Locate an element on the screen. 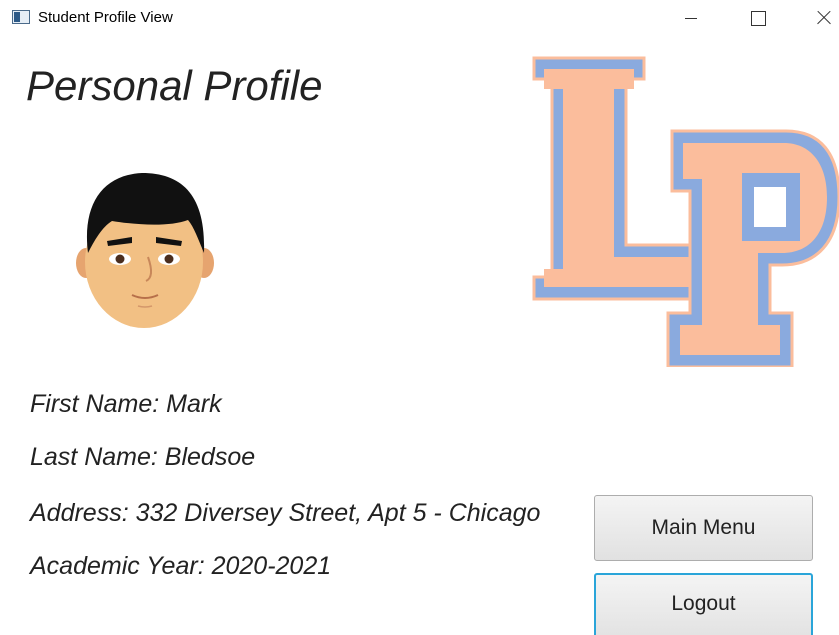 This screenshot has height=635, width=839. academic-year-label: Academic Year: 2020-2021 is located at coordinates (181, 566).